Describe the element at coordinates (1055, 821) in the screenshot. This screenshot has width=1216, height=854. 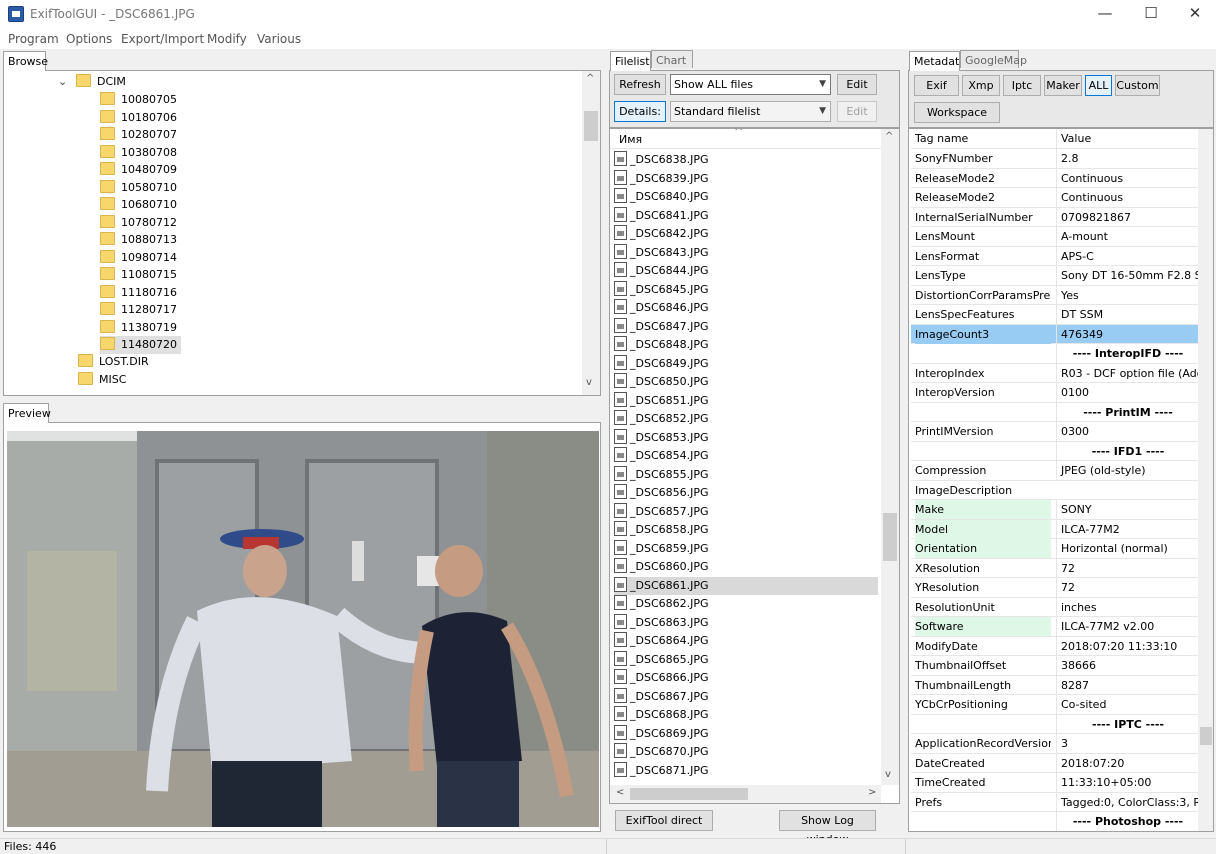
I see `metadata-section-header: ---- Photoshop ----` at that location.